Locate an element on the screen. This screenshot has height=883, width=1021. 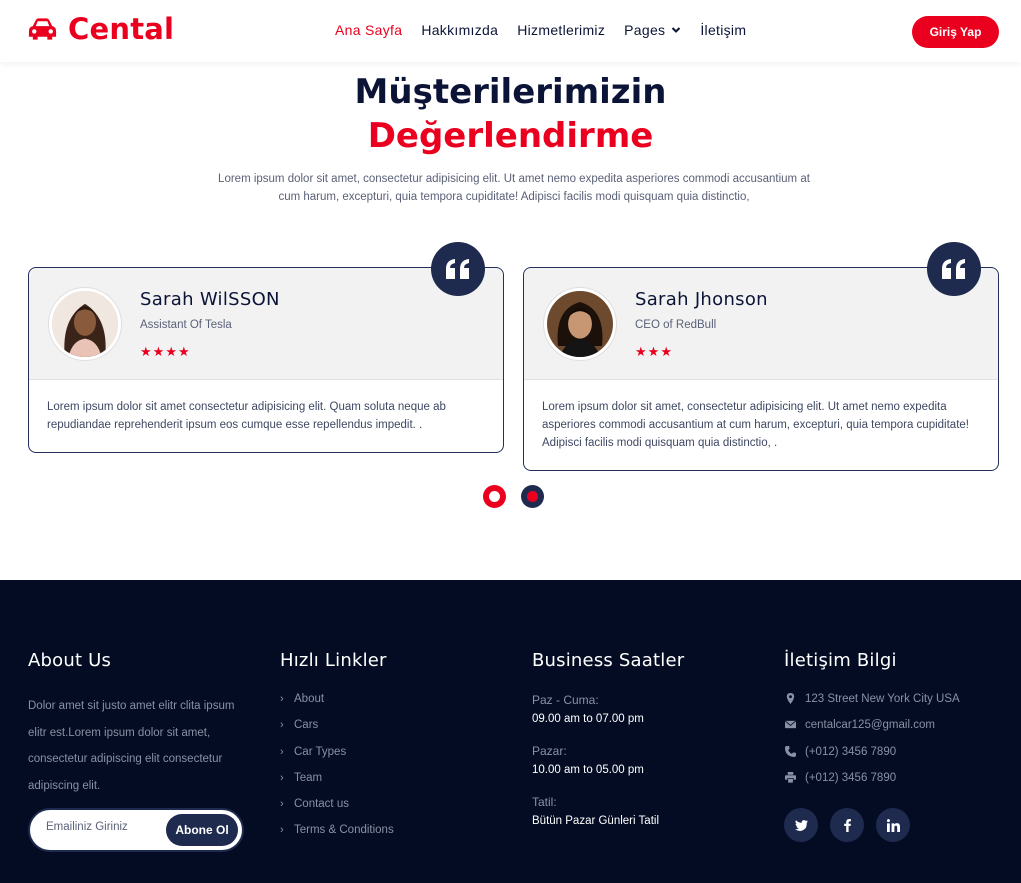
footer-link-car-types: › Car Types is located at coordinates (390, 759).